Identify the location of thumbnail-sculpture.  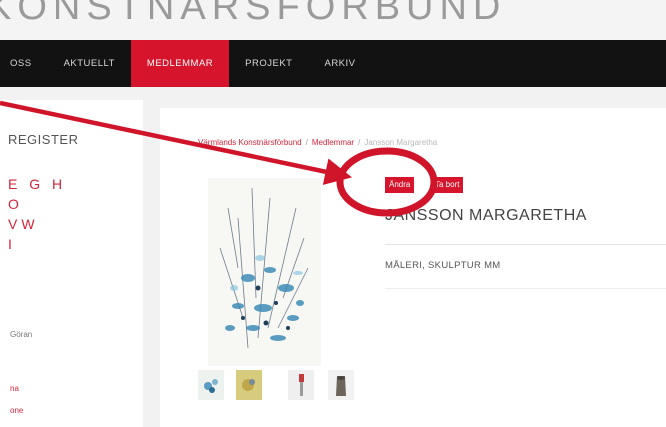
(341, 385).